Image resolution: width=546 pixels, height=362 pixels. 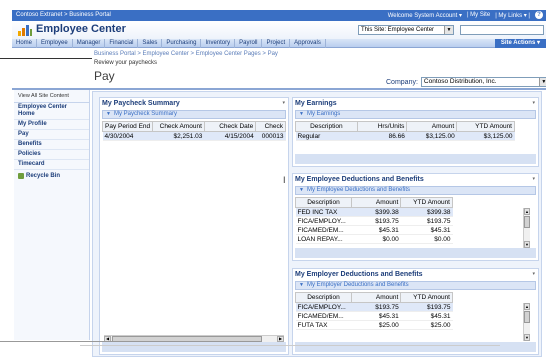 I want to click on view-all-site-content-link: View All Site Content, so click(x=51, y=96).